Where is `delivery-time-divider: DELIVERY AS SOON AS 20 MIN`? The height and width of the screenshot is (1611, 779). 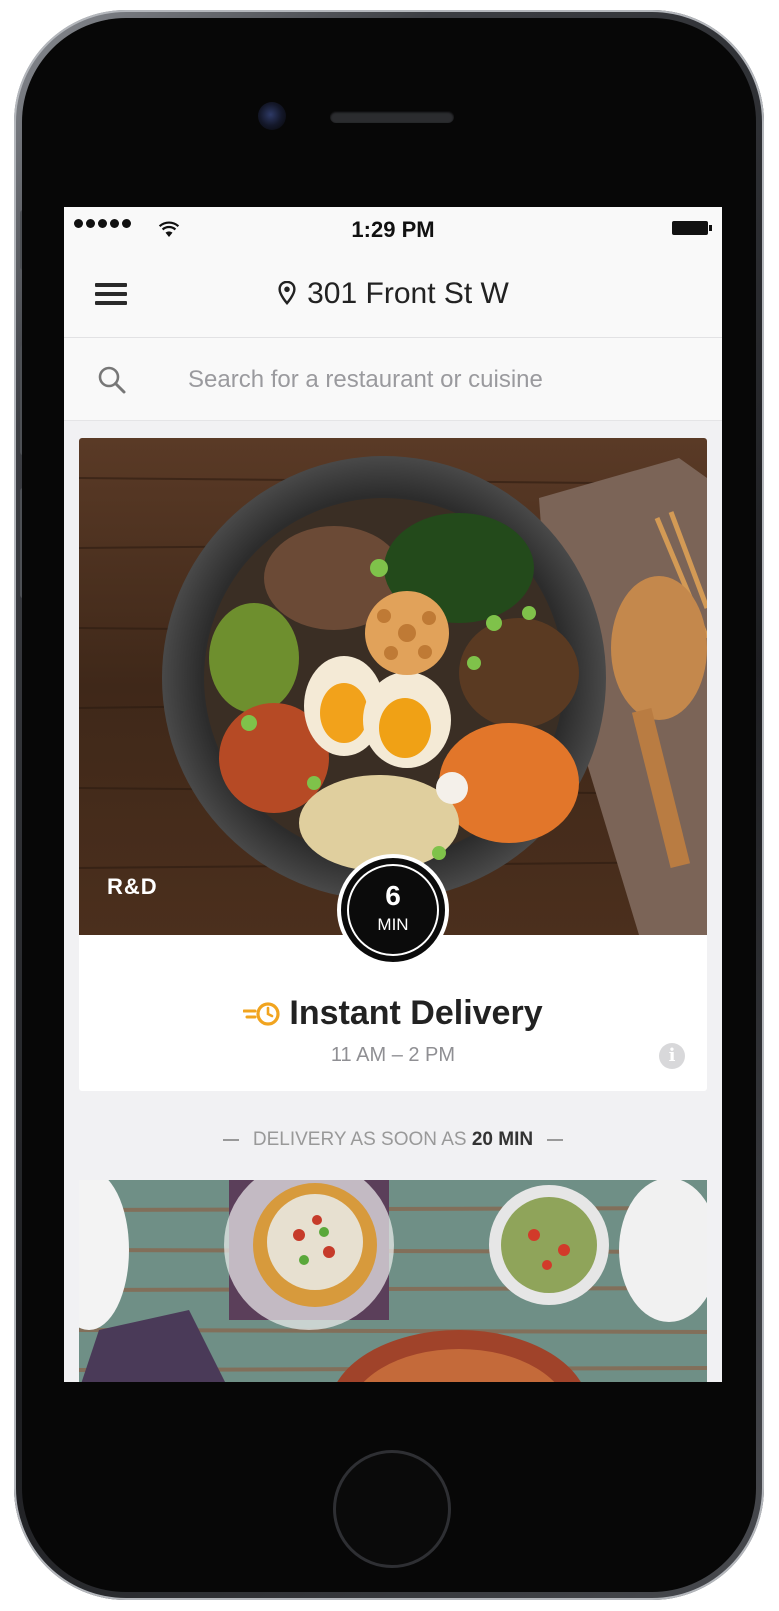
delivery-time-divider: DELIVERY AS SOON AS 20 MIN is located at coordinates (393, 1140).